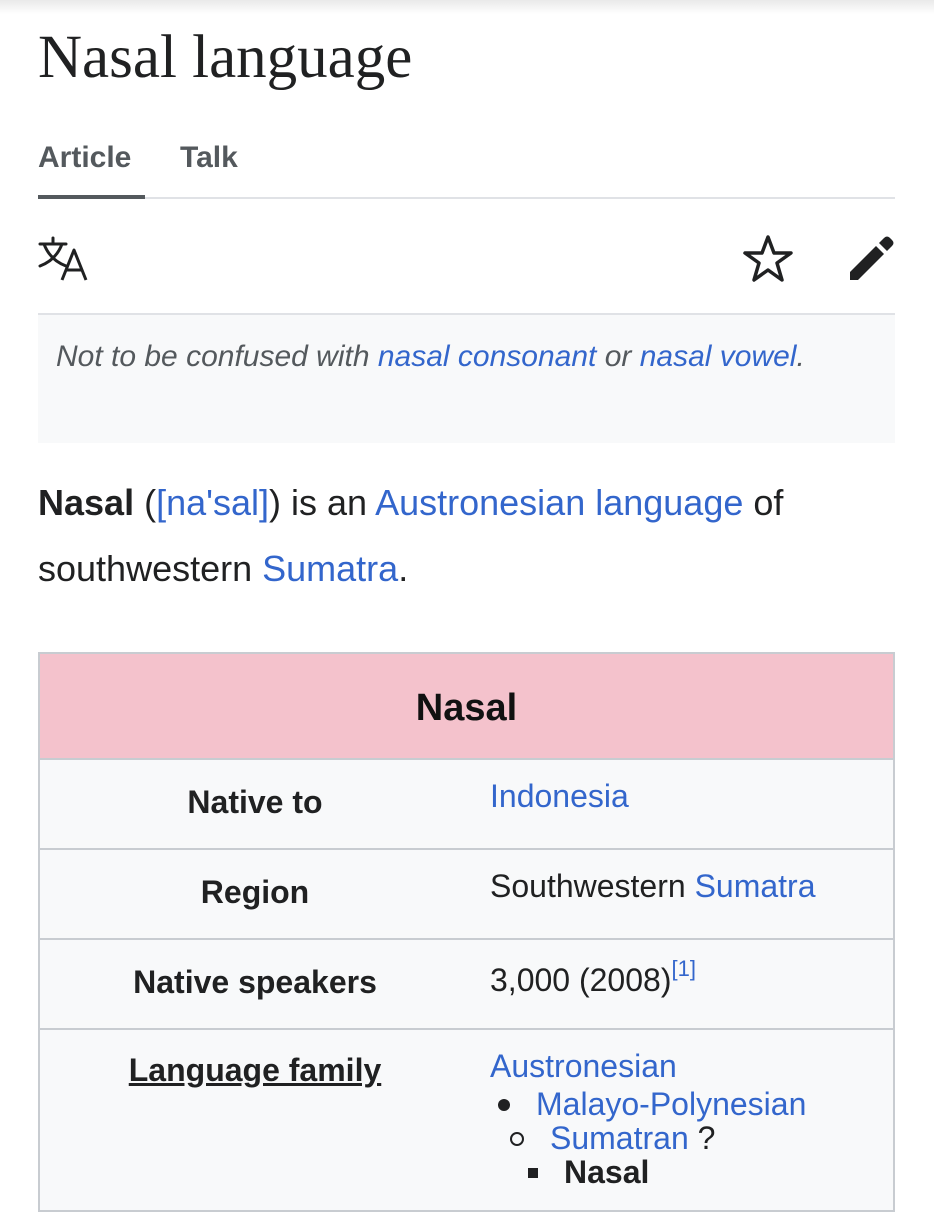 This screenshot has width=934, height=1218. Describe the element at coordinates (466, 707) in the screenshot. I see `infobox-title: Nasal` at that location.